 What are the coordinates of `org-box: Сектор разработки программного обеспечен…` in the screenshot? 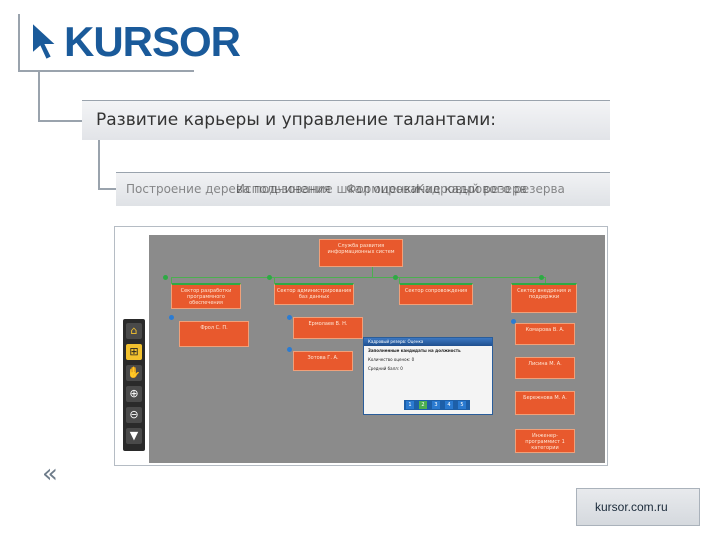 It's located at (206, 296).